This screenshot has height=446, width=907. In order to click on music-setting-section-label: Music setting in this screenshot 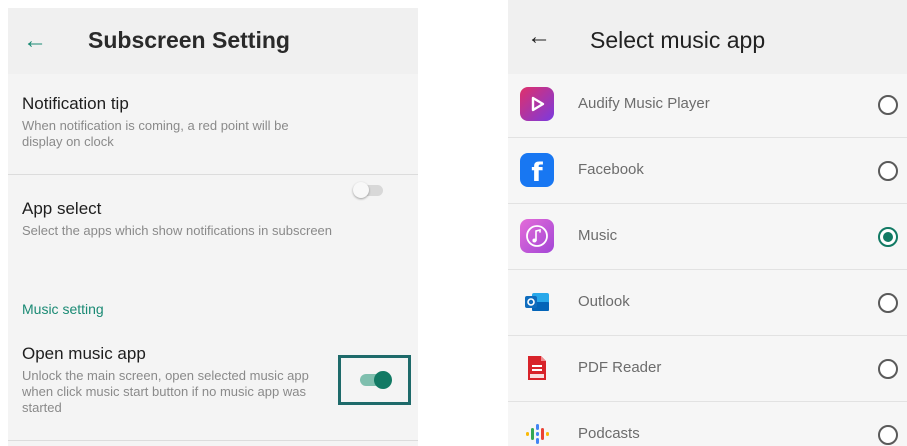, I will do `click(63, 309)`.